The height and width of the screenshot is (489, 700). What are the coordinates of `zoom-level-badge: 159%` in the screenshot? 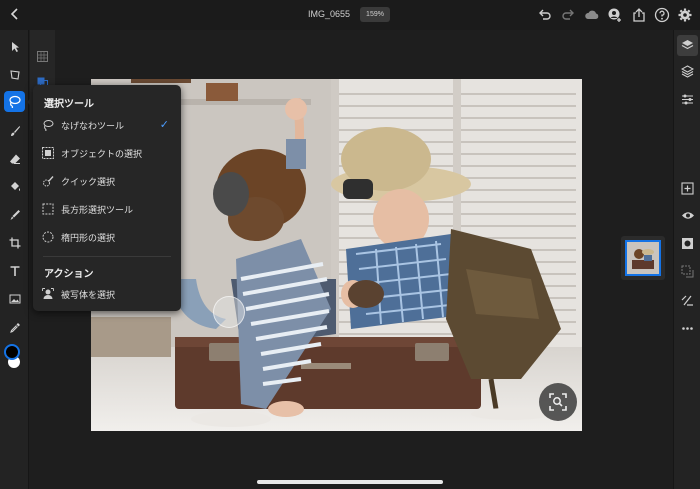 It's located at (375, 14).